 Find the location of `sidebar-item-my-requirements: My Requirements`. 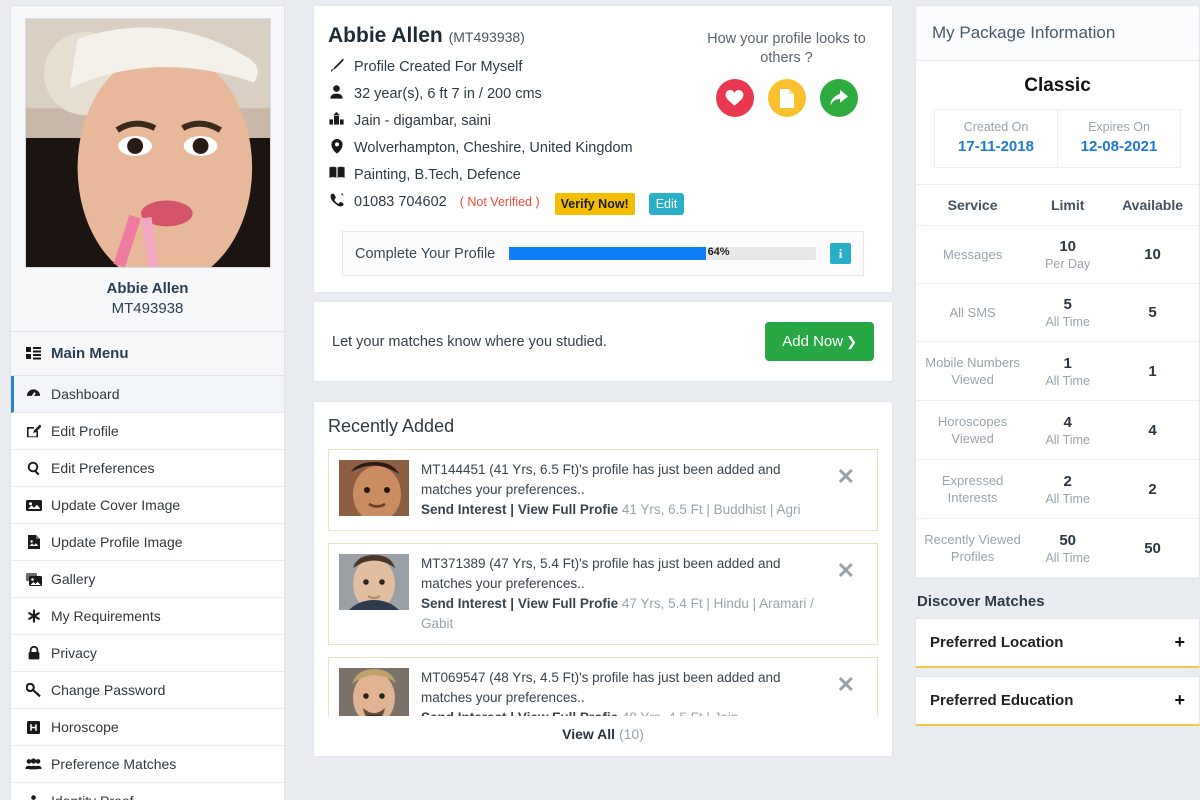

sidebar-item-my-requirements: My Requirements is located at coordinates (147, 616).